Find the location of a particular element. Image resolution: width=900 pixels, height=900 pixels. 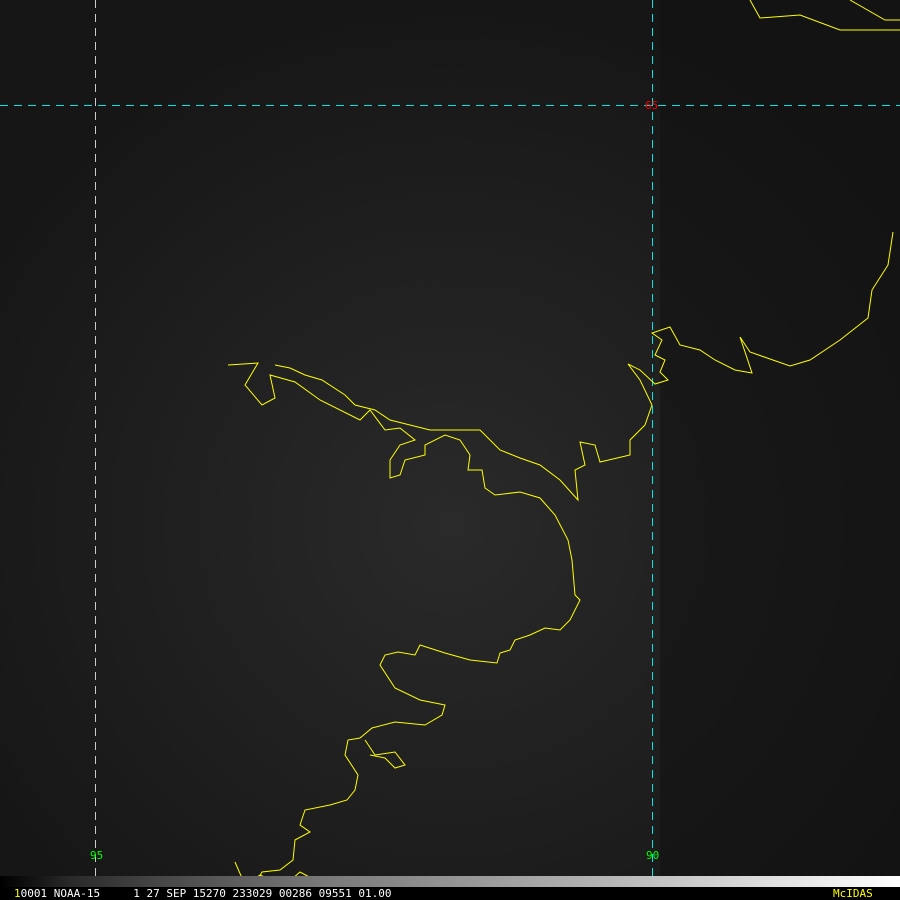

longitude-label-90: 90 is located at coordinates (653, 855).